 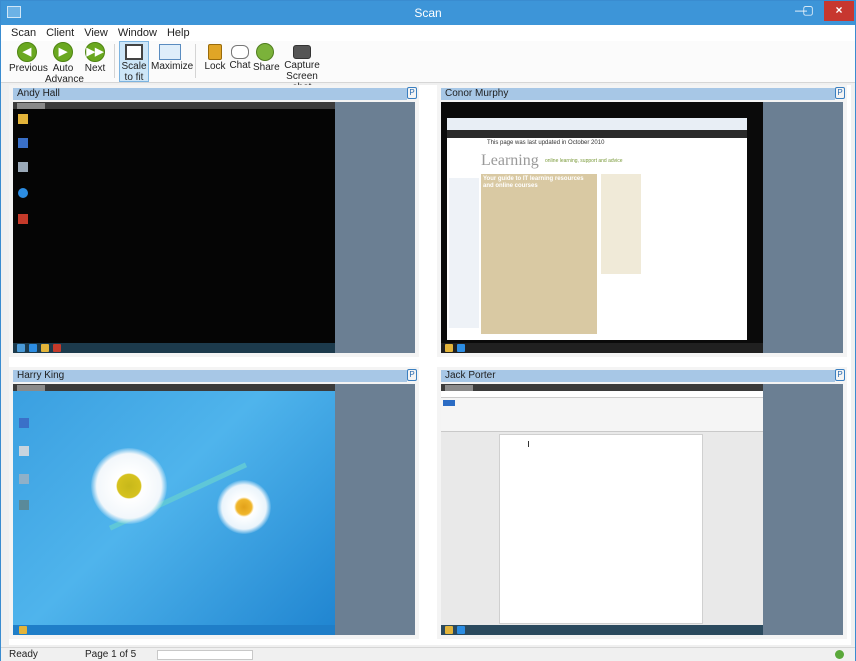 What do you see at coordinates (464, 253) in the screenshot?
I see `site-sidebar` at bounding box center [464, 253].